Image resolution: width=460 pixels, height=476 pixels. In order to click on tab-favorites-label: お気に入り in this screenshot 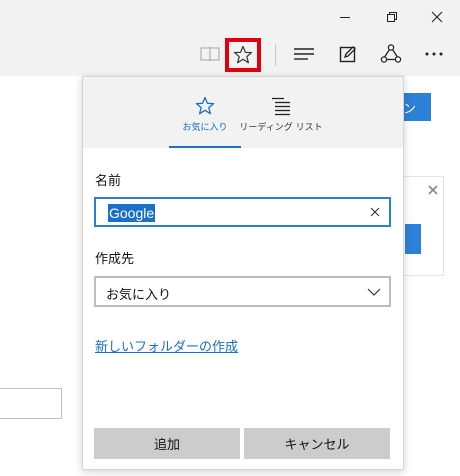, I will do `click(205, 128)`.